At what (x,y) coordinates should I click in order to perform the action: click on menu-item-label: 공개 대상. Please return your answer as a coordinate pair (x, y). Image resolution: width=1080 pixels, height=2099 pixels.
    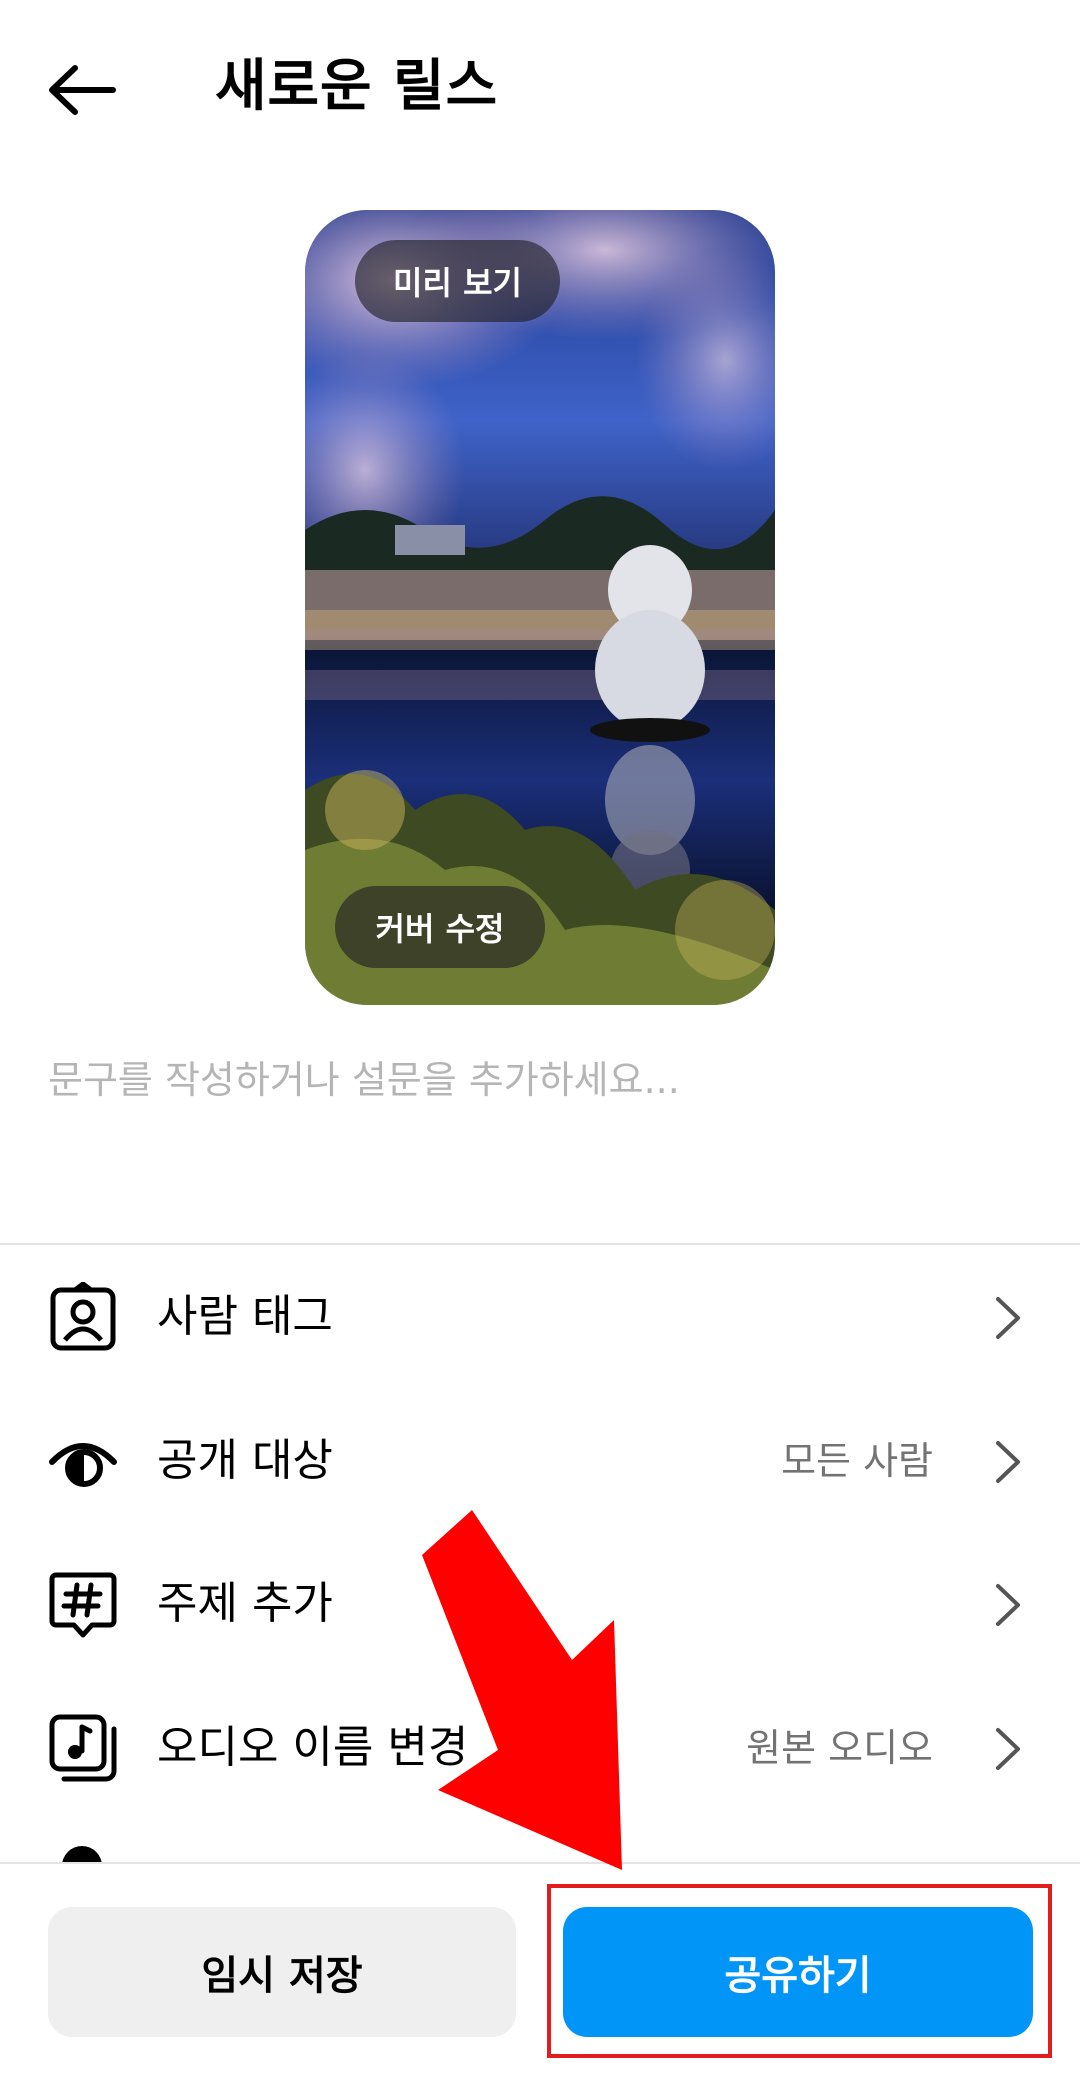
    Looking at the image, I should click on (245, 1460).